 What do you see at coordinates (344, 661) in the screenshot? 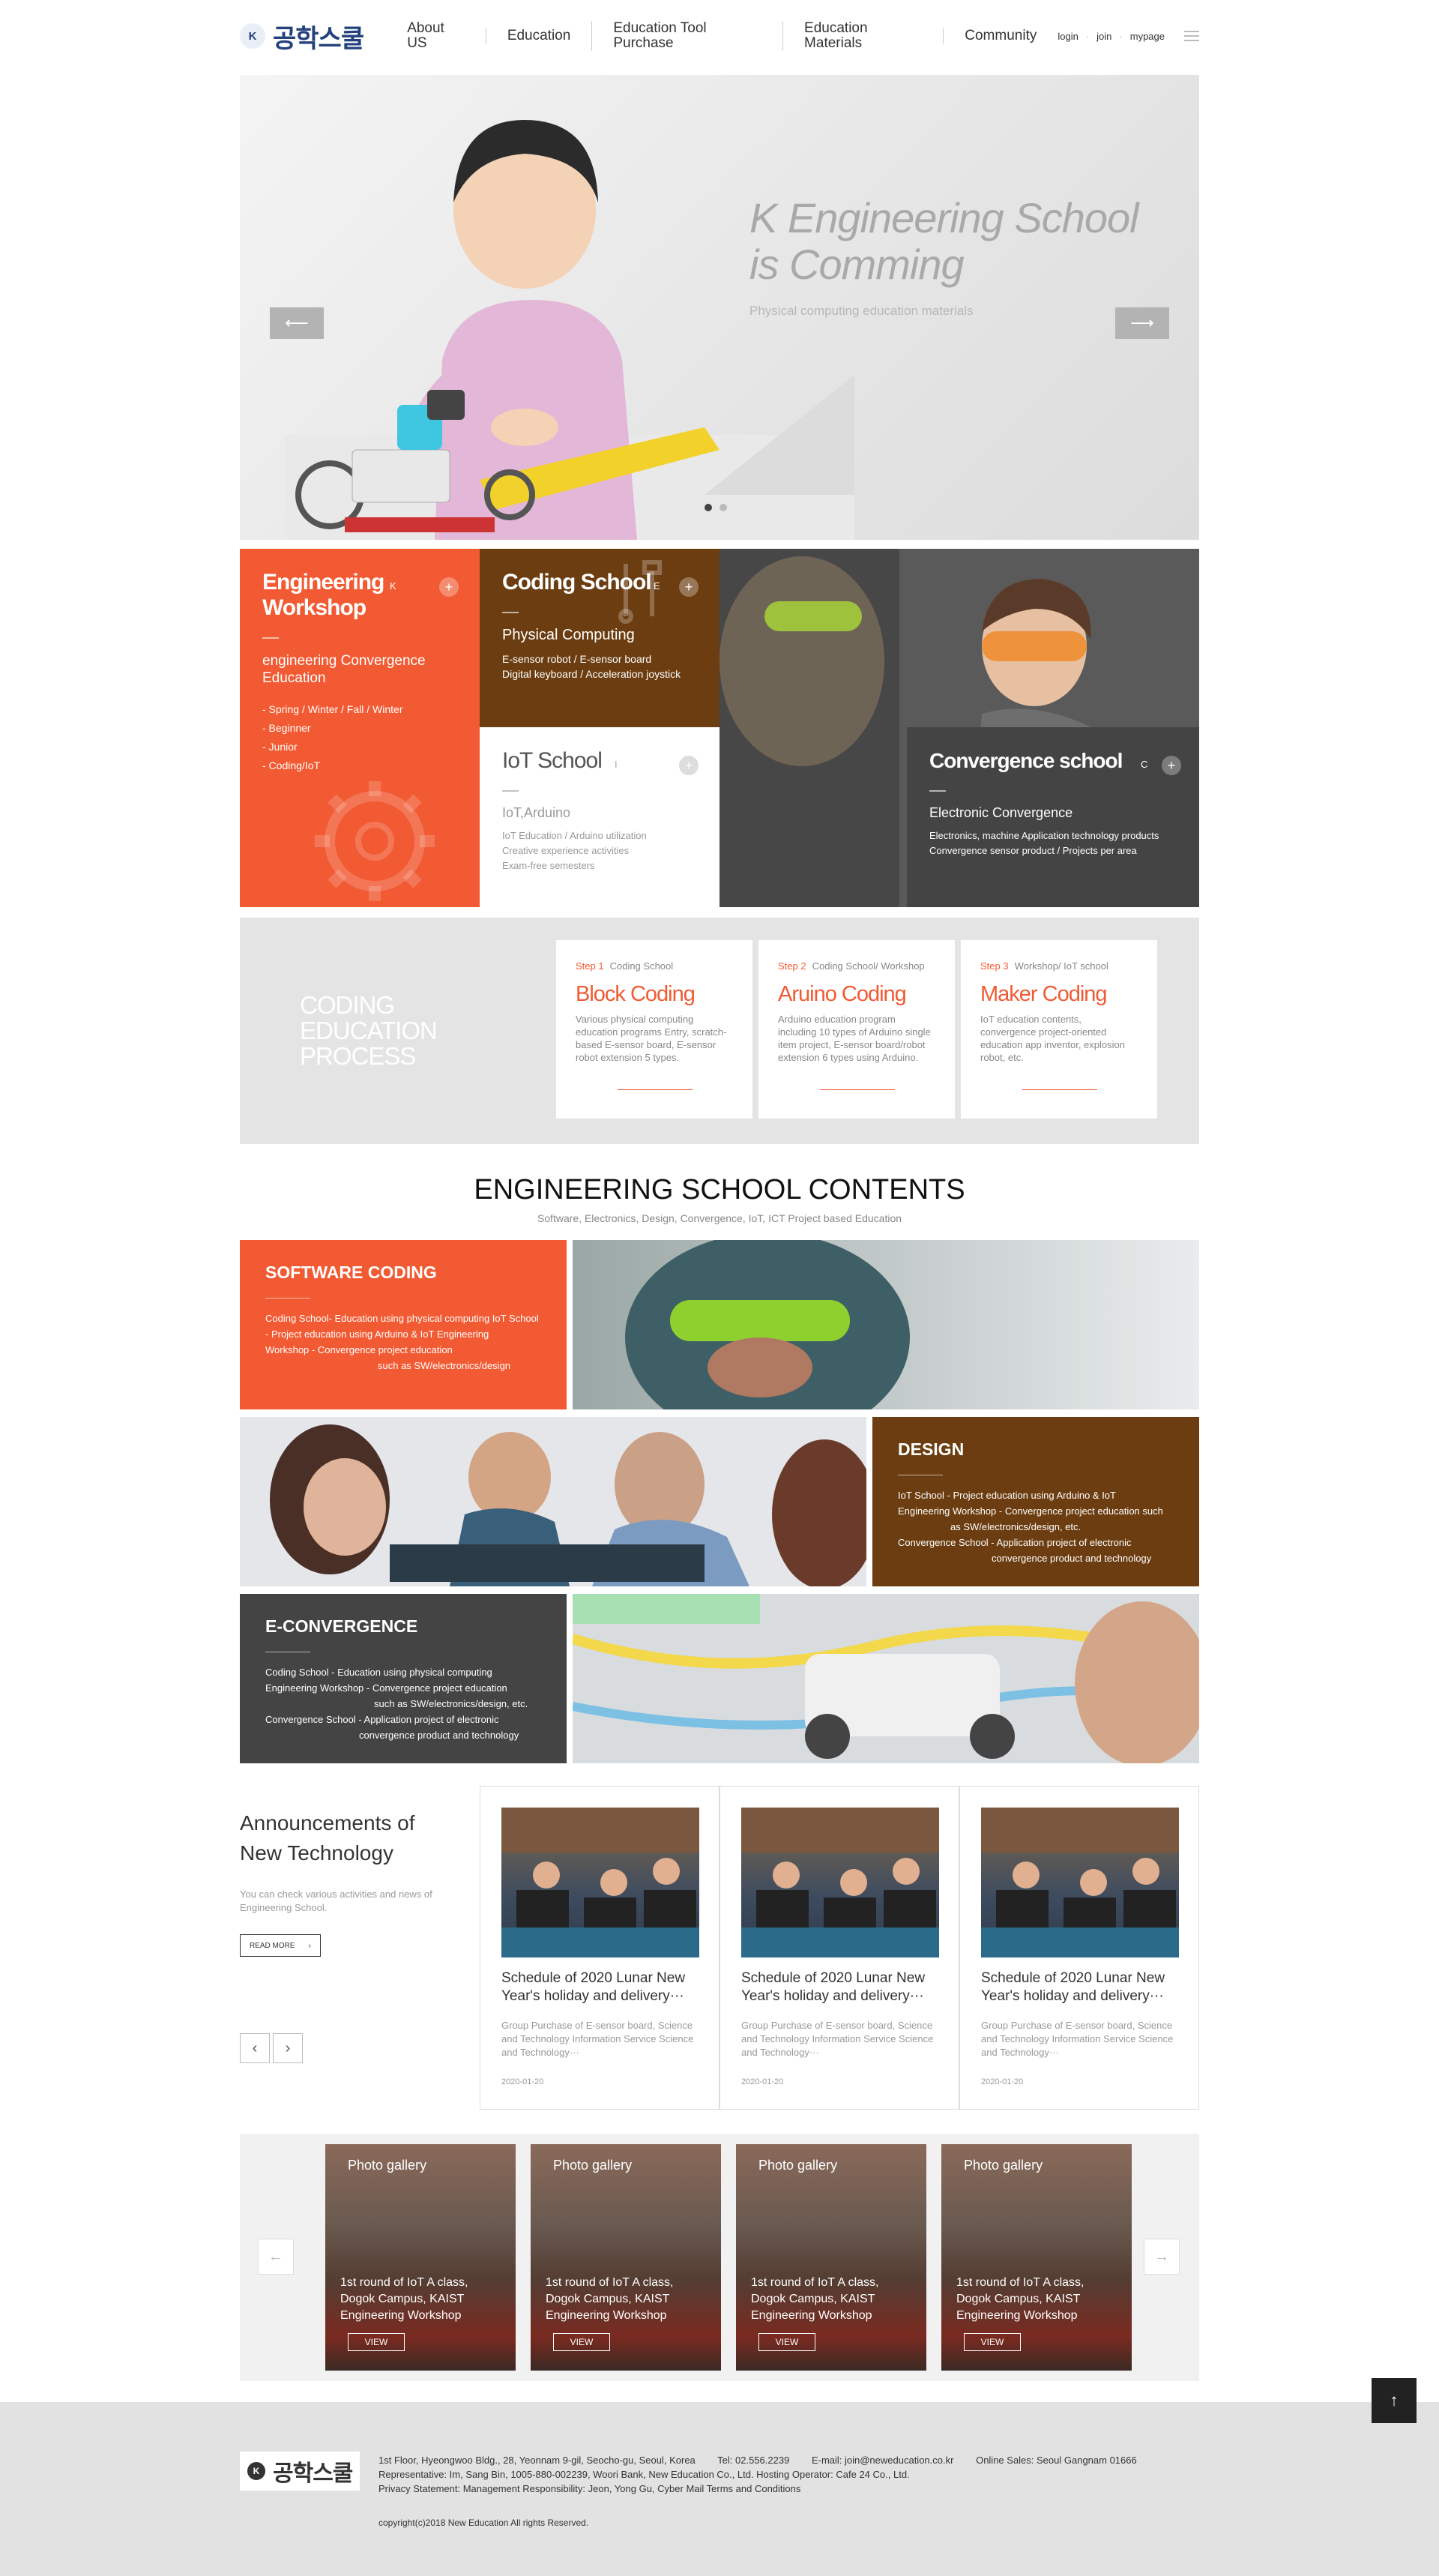
I see `subtitle-line-1: engineering Convergence` at bounding box center [344, 661].